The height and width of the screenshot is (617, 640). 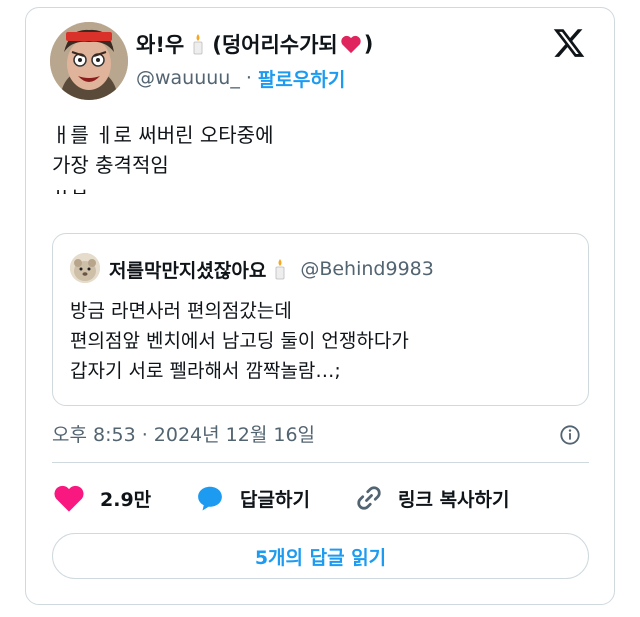 I want to click on quoted-author: 저를막만지셨잖아요 @Behind9983, so click(x=271, y=269).